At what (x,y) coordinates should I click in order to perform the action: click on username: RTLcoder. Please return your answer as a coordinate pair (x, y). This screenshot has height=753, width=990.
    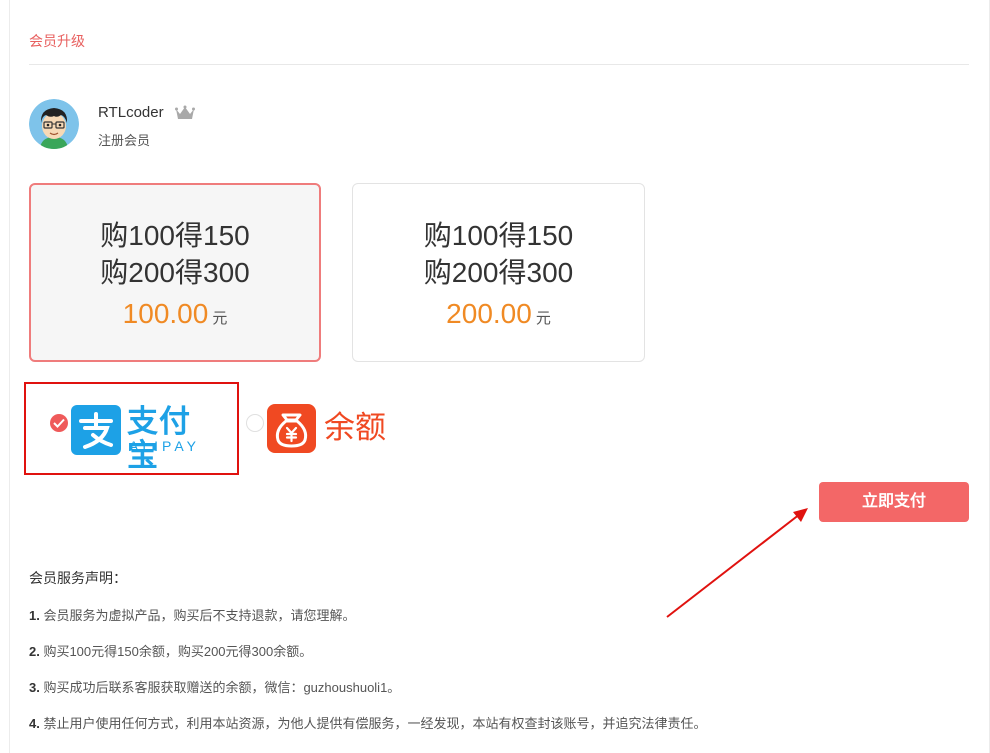
    Looking at the image, I should click on (131, 112).